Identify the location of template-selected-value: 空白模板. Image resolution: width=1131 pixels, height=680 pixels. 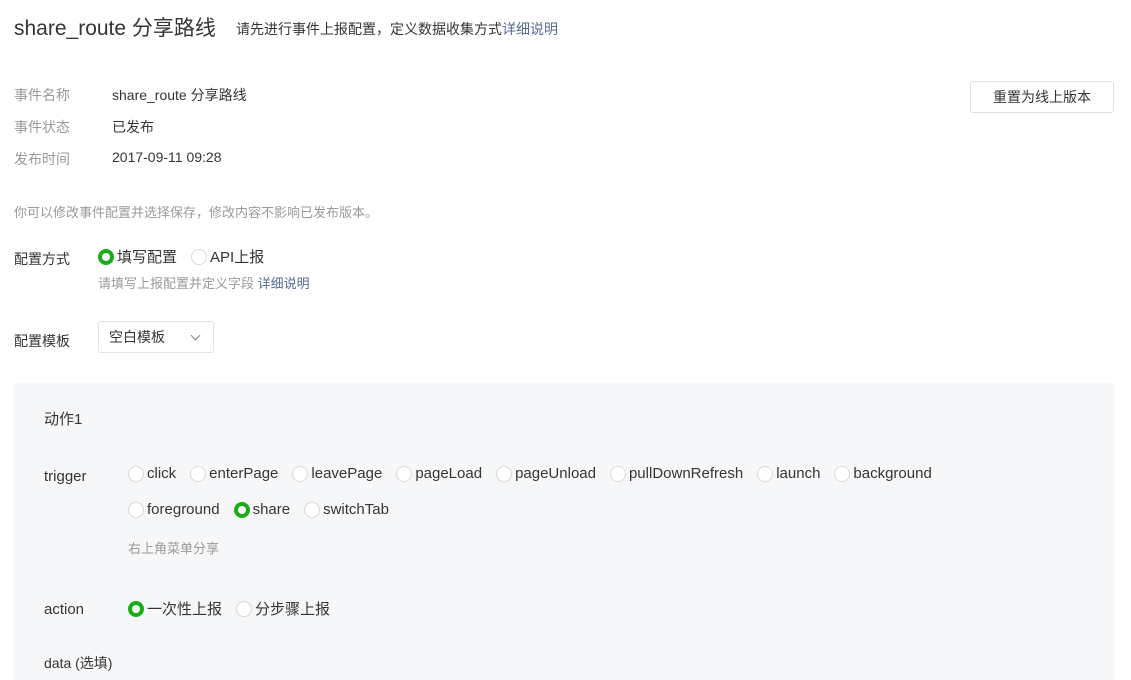
(137, 337).